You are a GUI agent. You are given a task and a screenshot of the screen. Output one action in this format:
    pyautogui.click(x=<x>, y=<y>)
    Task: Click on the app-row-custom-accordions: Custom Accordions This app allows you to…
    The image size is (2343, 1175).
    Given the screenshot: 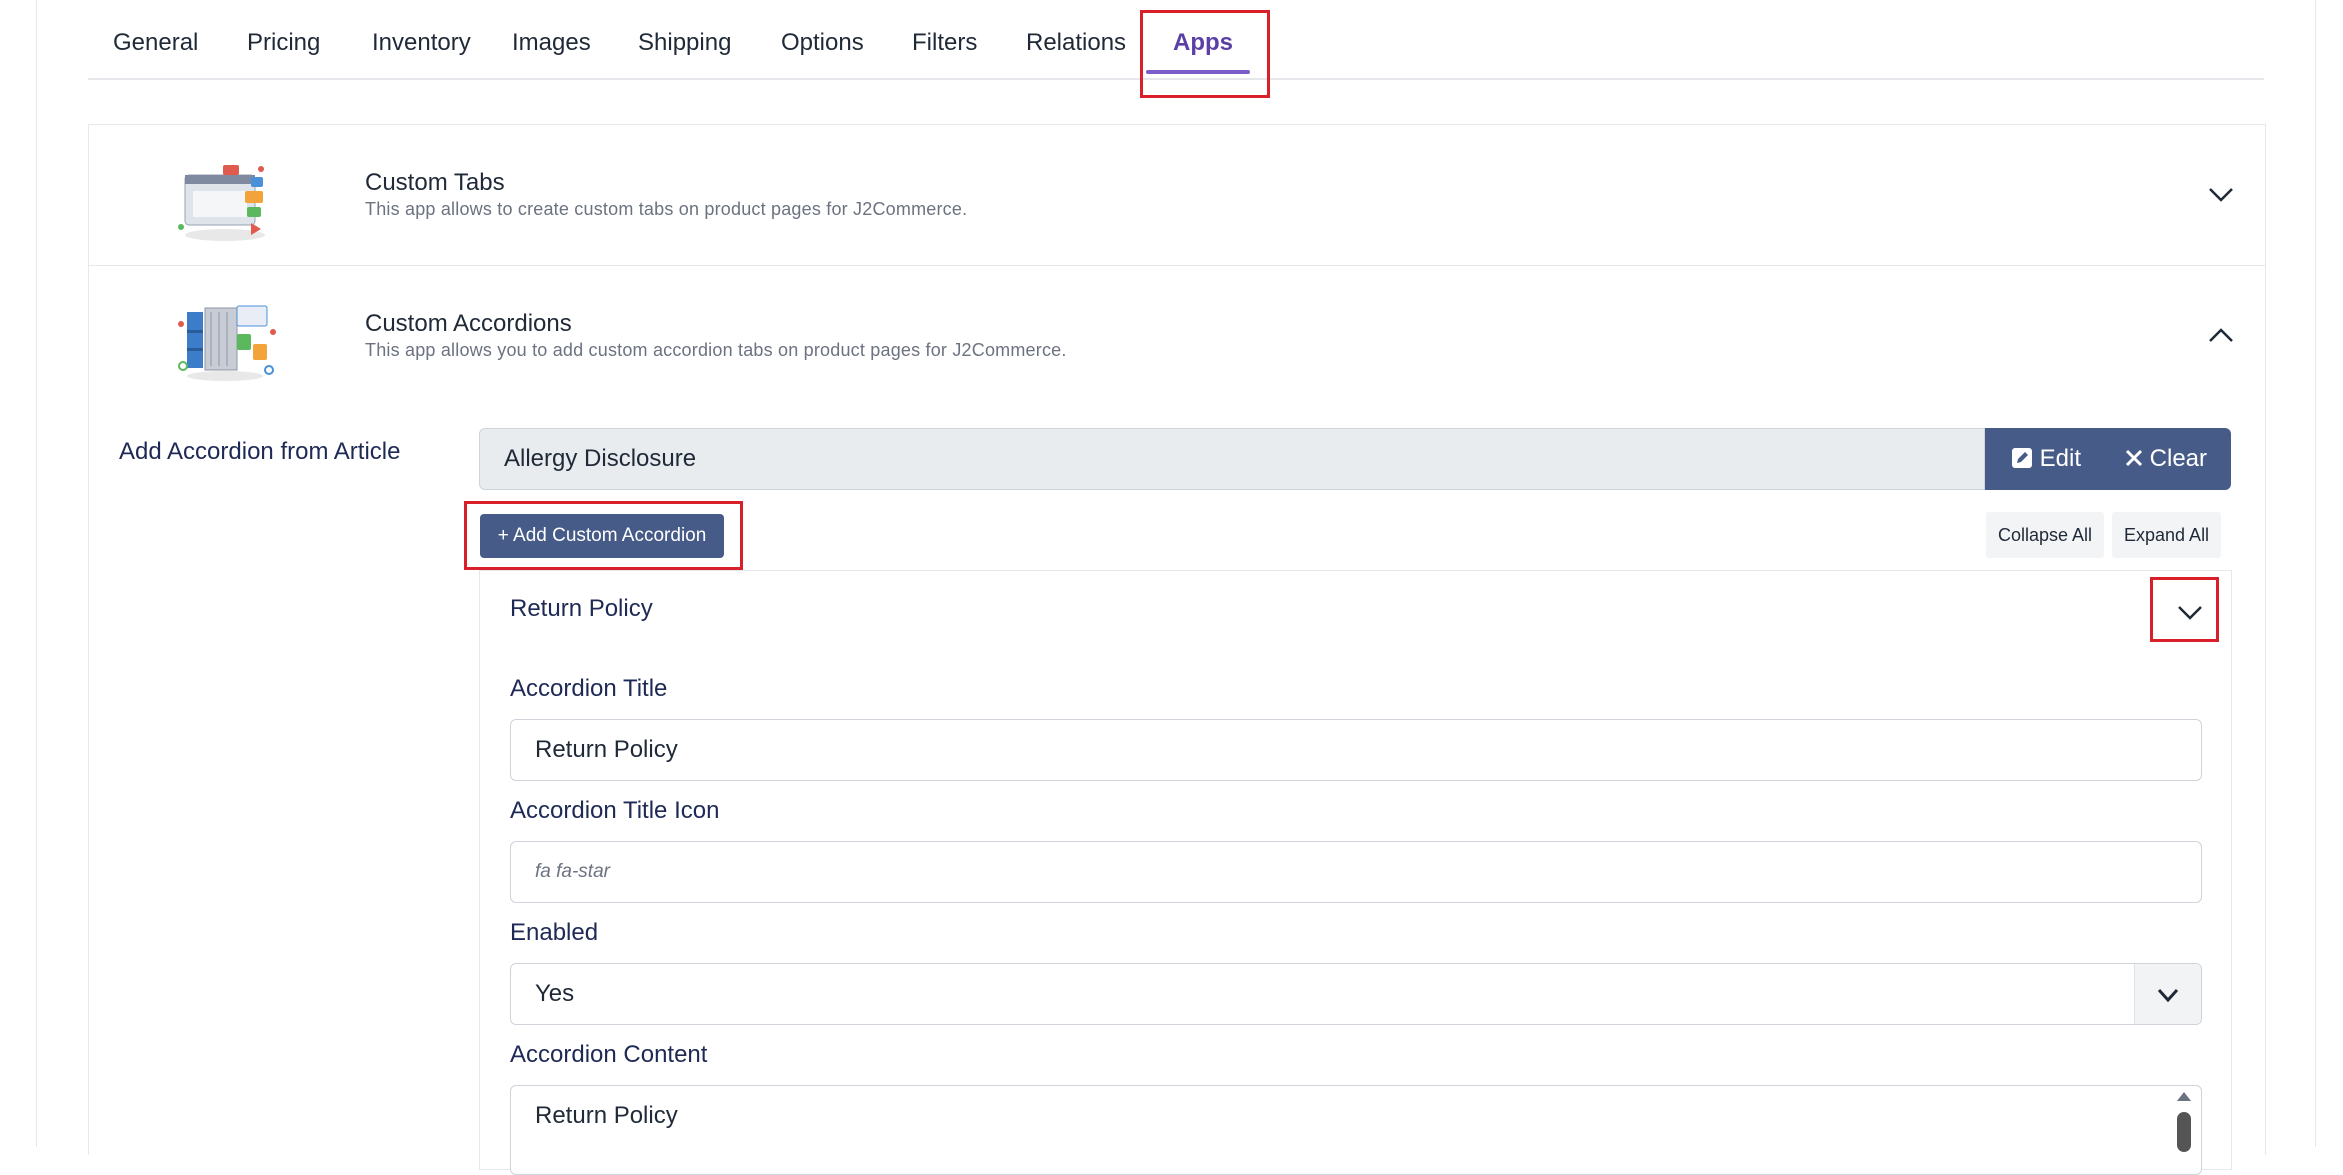 What is the action you would take?
    pyautogui.click(x=1177, y=336)
    